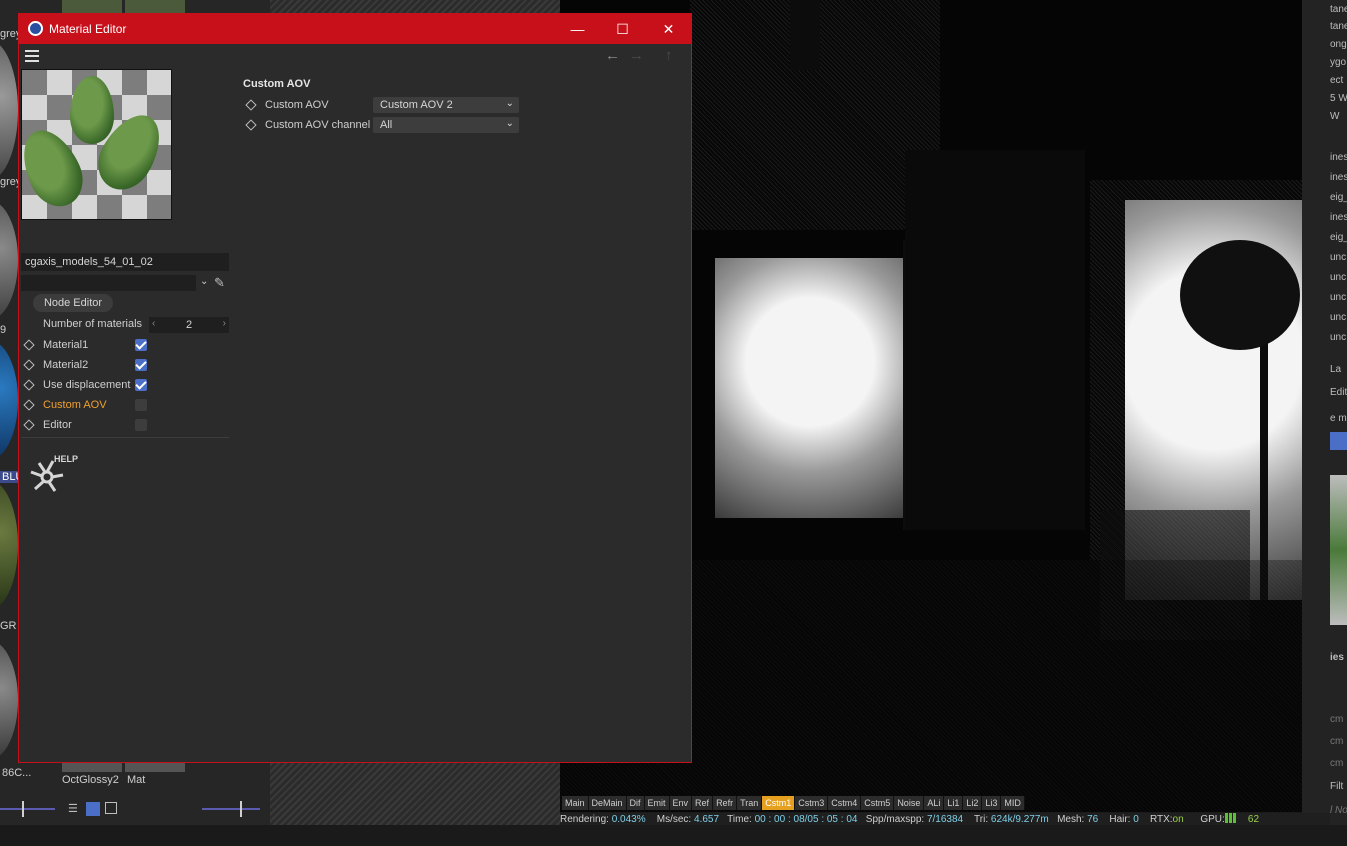  What do you see at coordinates (673, 835) in the screenshot?
I see `bottom-strip` at bounding box center [673, 835].